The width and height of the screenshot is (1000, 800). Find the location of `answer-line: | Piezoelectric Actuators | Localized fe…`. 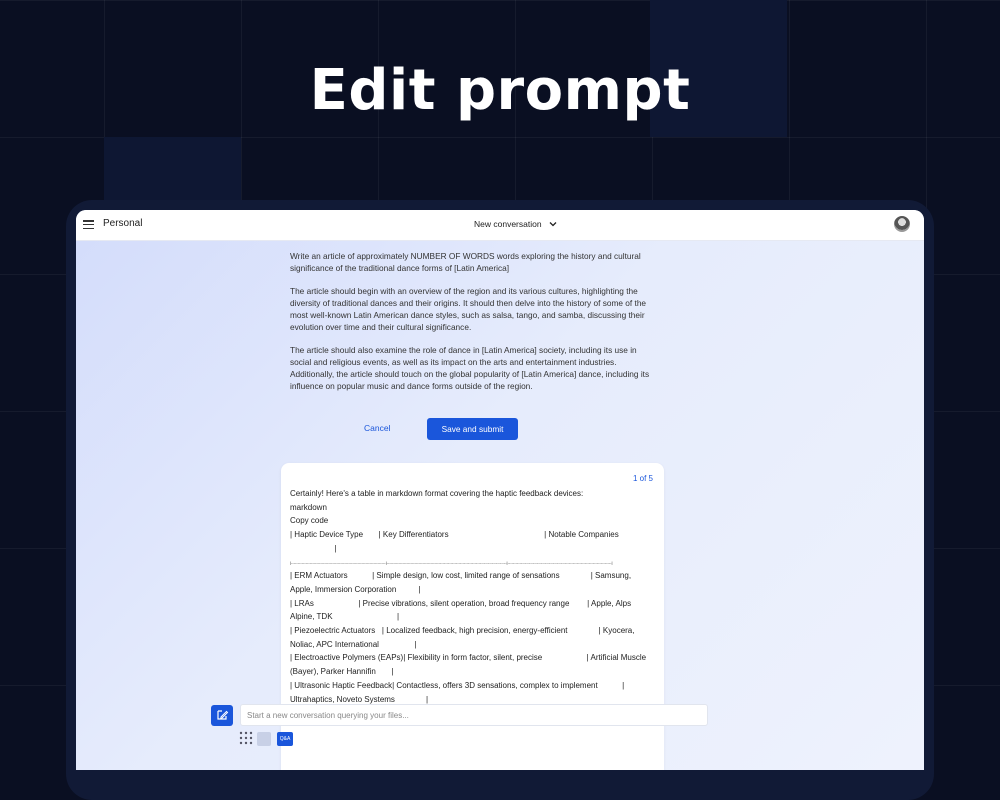

answer-line: | Piezoelectric Actuators | Localized fe… is located at coordinates (462, 631).